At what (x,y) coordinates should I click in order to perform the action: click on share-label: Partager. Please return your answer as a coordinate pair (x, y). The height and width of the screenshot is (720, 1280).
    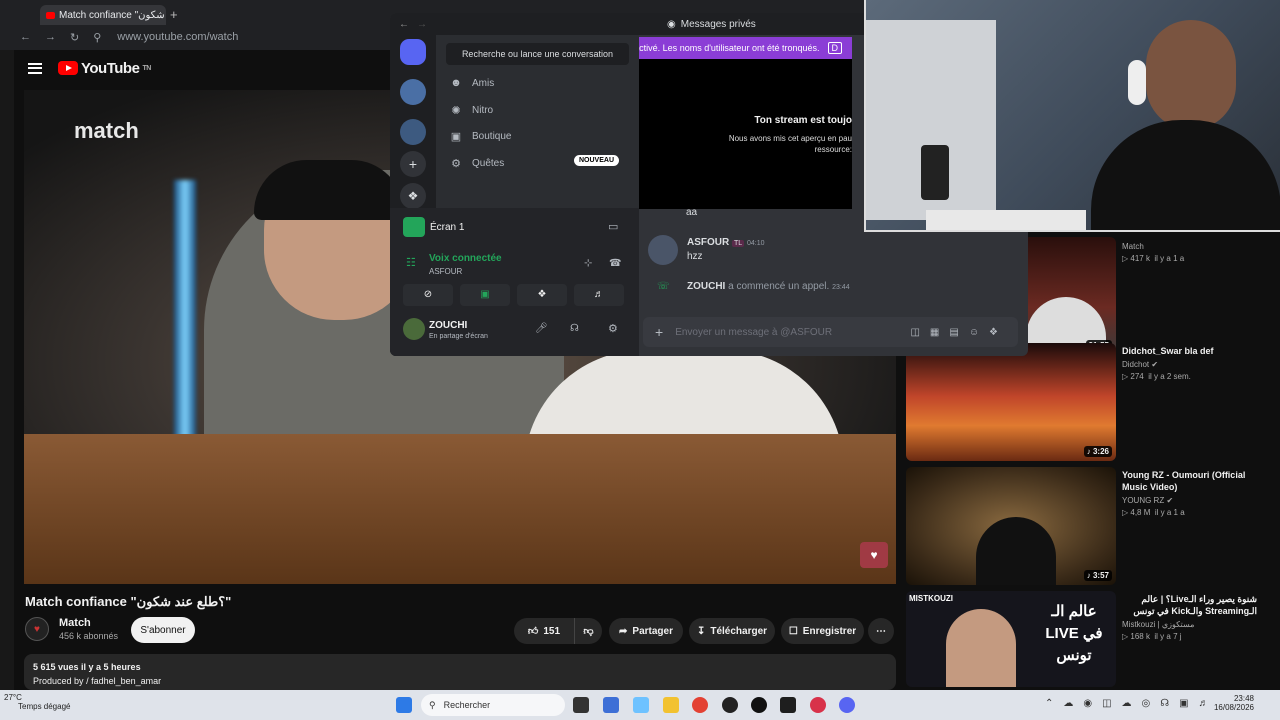
    Looking at the image, I should click on (652, 631).